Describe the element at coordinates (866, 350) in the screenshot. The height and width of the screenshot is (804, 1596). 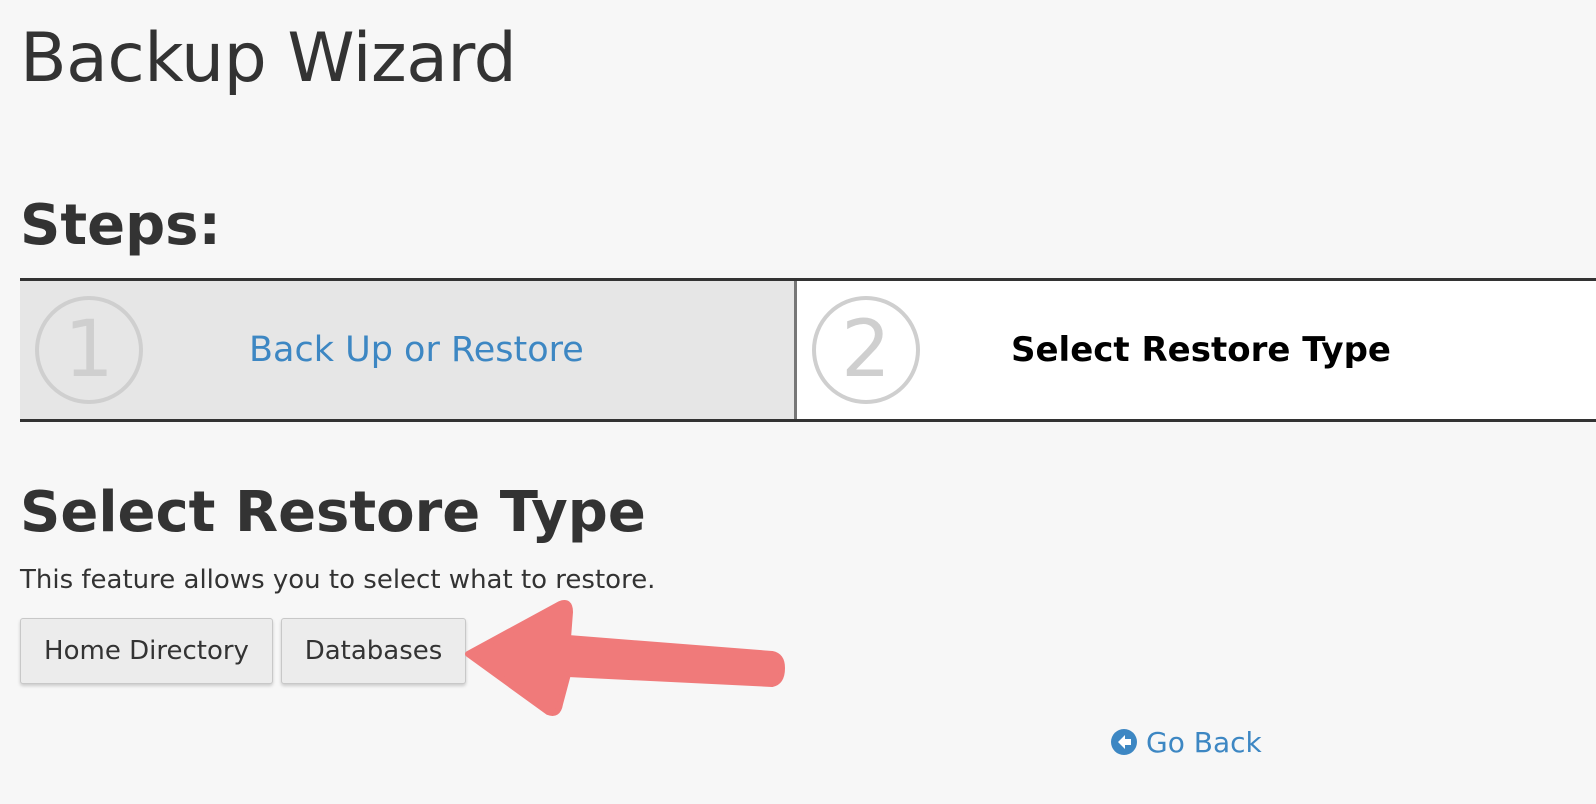
I see `step-number-2-icon: 2` at that location.